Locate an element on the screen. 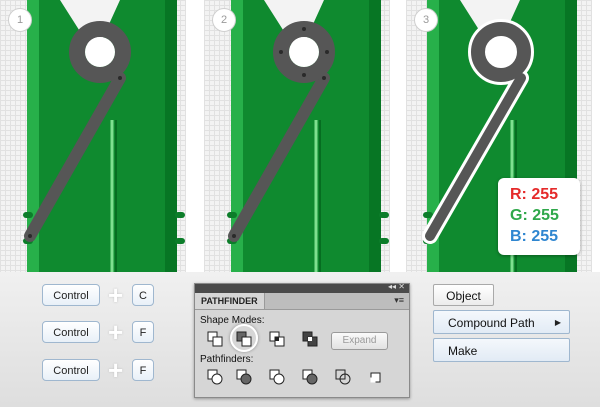 Image resolution: width=600 pixels, height=407 pixels. step-number-badge: 3 is located at coordinates (426, 20).